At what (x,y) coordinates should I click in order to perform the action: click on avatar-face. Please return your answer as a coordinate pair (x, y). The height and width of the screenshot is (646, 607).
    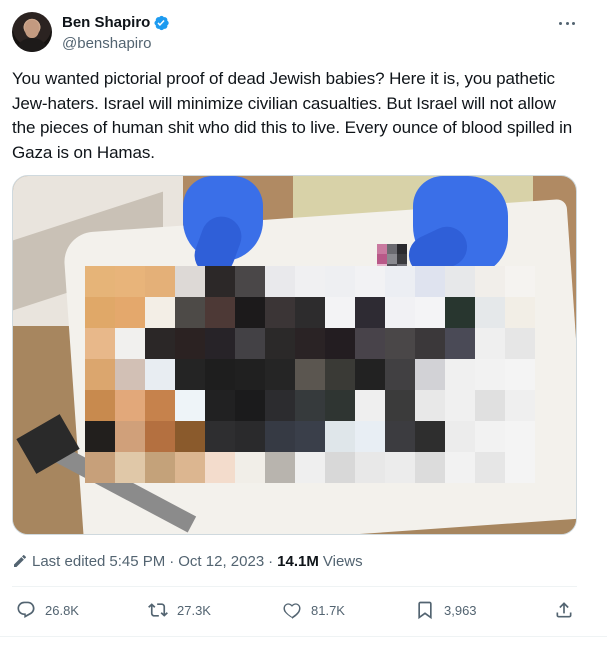
    Looking at the image, I should click on (32, 29).